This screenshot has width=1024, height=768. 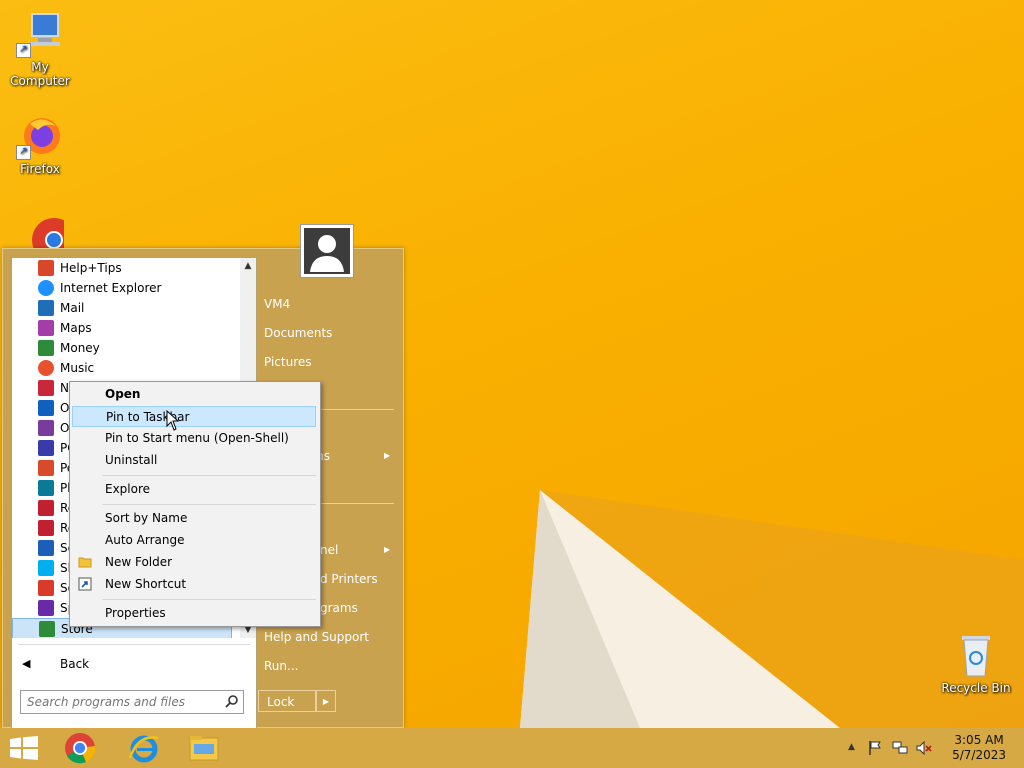 I want to click on context-item-properties: Properties, so click(x=194, y=613).